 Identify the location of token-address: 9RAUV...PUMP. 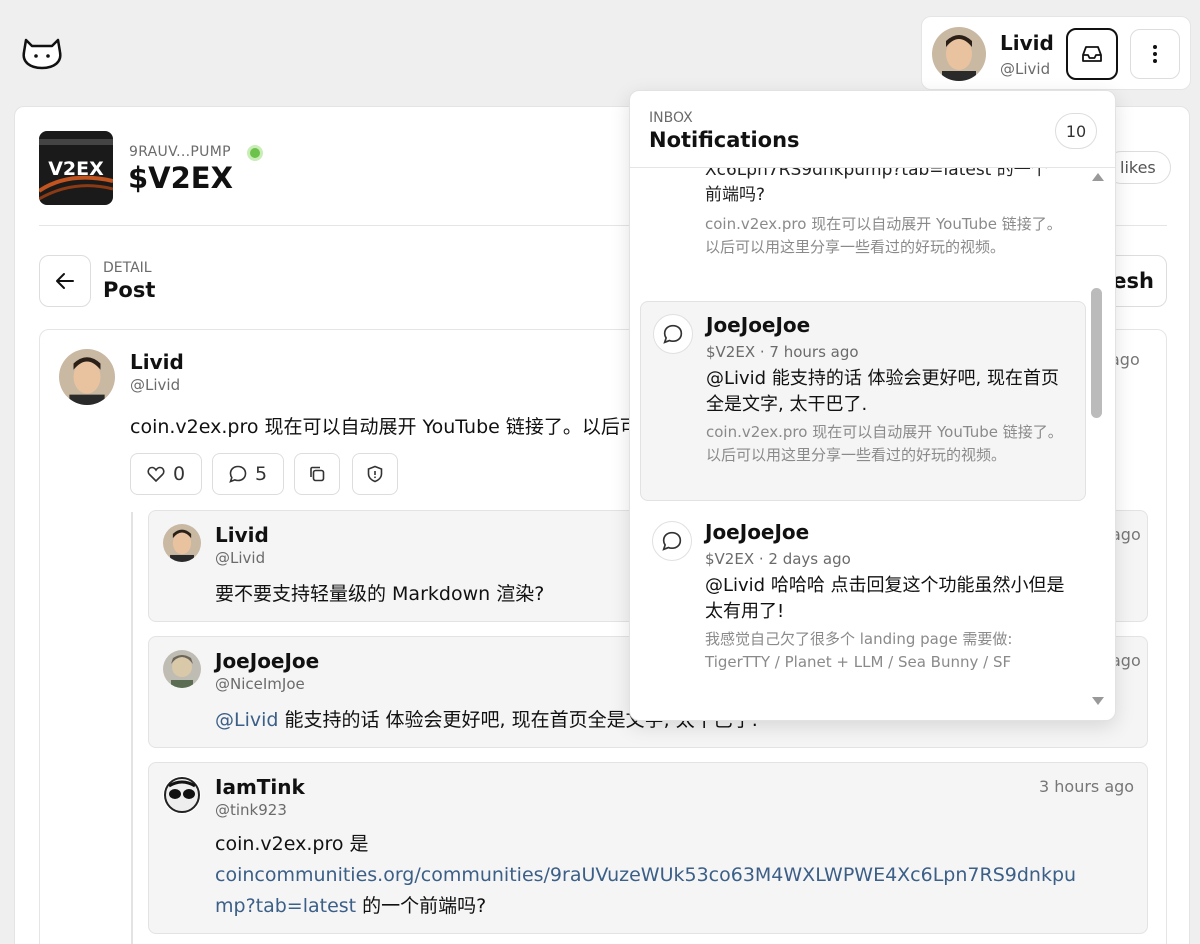
(180, 152).